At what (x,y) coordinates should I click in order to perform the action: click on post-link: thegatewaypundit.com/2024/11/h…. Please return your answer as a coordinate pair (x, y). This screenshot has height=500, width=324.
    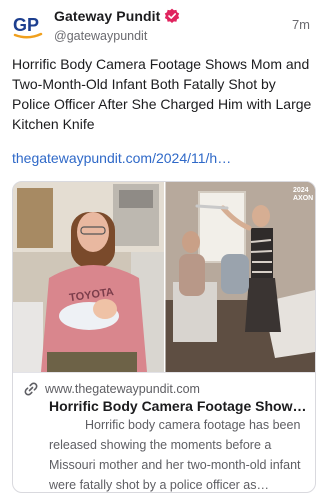
    Looking at the image, I should click on (121, 158).